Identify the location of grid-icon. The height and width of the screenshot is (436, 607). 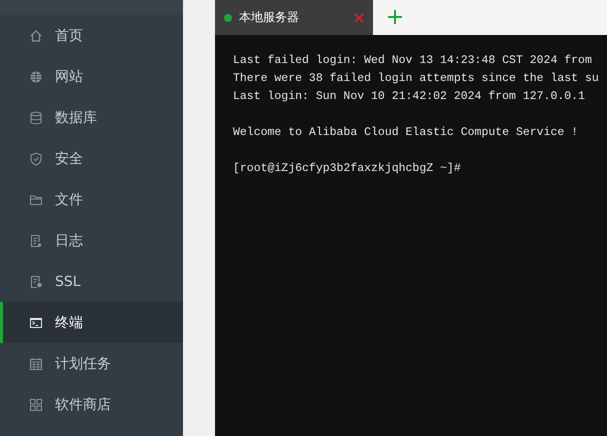
(36, 405).